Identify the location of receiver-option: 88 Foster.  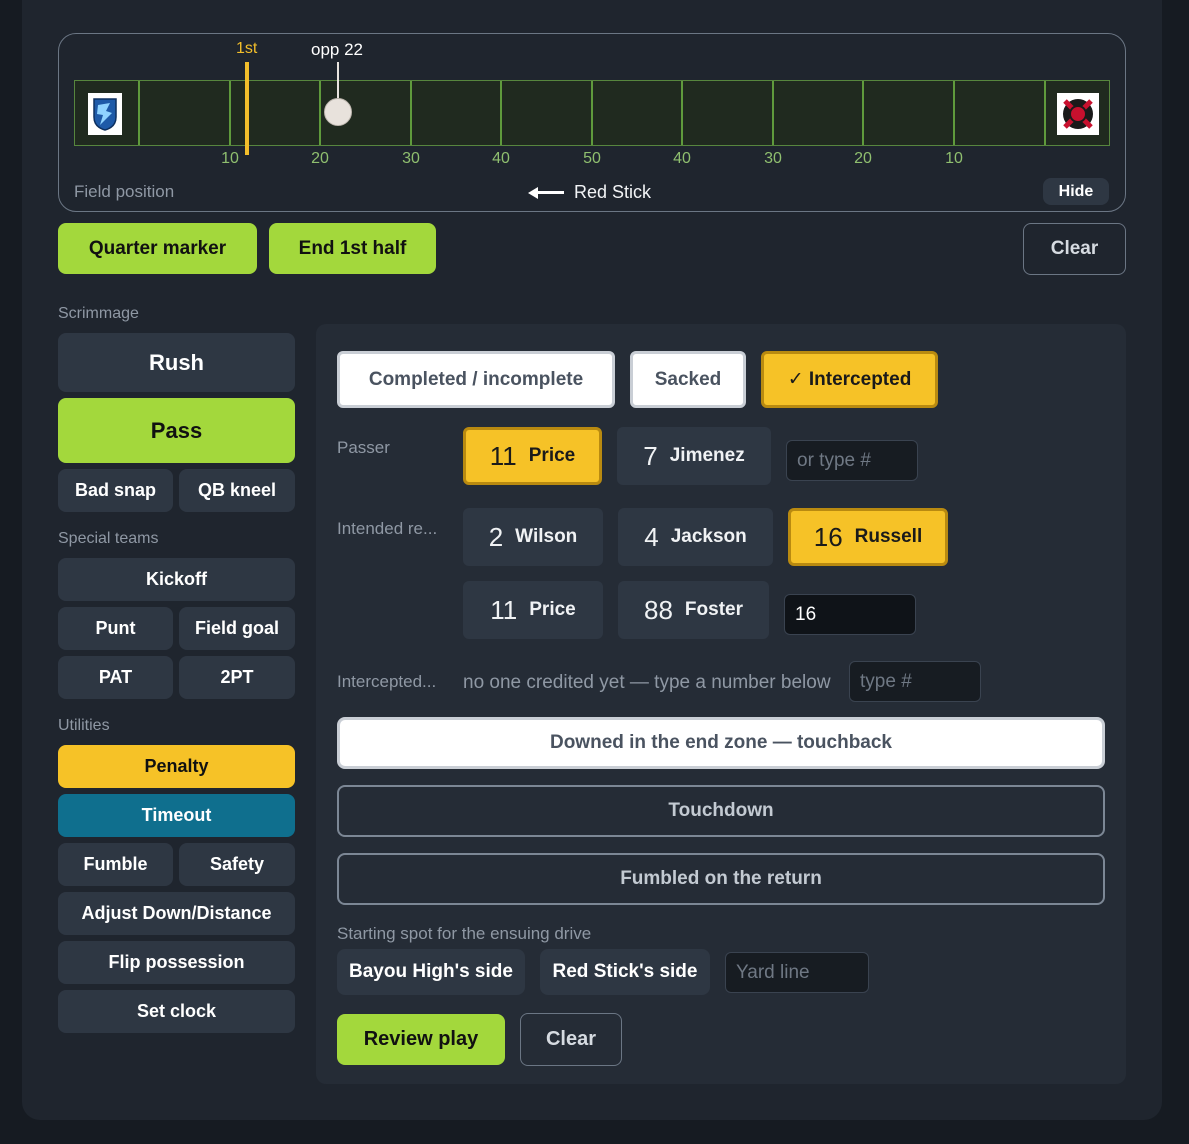
(693, 610).